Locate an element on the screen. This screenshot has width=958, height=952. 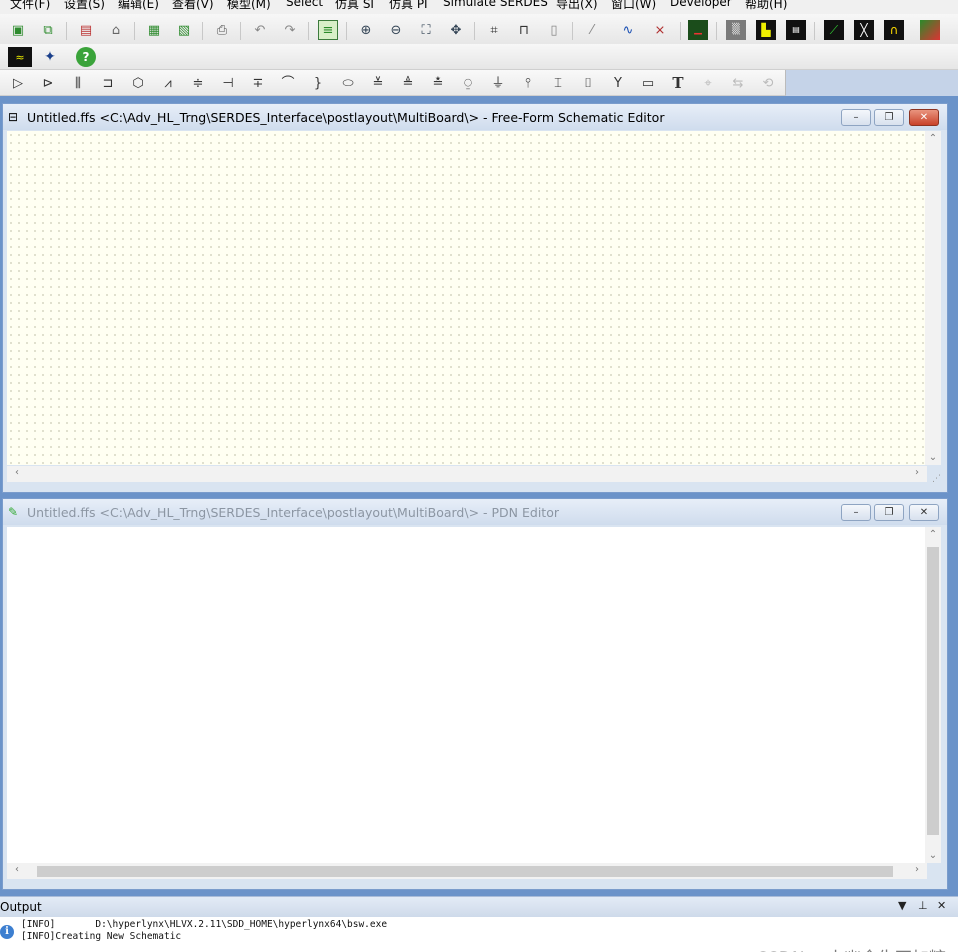
schematic-horizontal-scrollbar: ‹ › is located at coordinates (467, 474).